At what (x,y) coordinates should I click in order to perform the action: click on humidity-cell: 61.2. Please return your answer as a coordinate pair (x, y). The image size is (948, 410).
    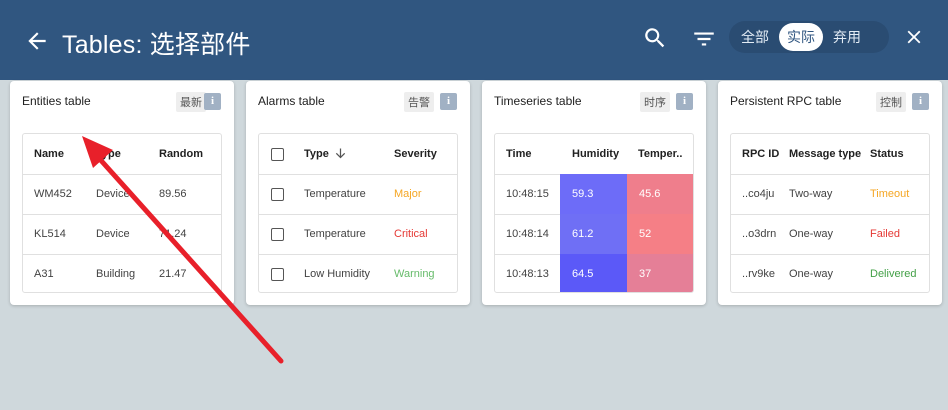
    Looking at the image, I should click on (593, 234).